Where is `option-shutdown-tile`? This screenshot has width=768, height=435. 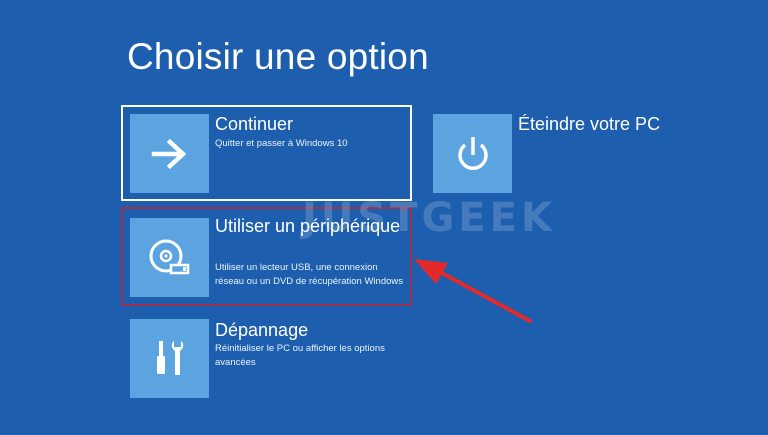 option-shutdown-tile is located at coordinates (472, 153).